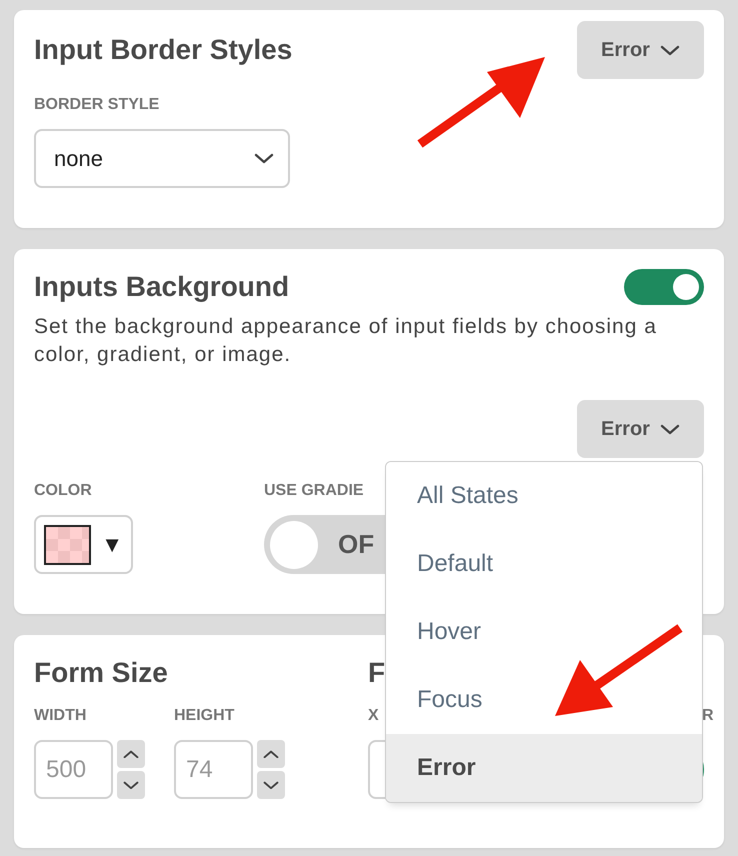 The width and height of the screenshot is (738, 856). Describe the element at coordinates (101, 673) in the screenshot. I see `section-title: Form Size` at that location.